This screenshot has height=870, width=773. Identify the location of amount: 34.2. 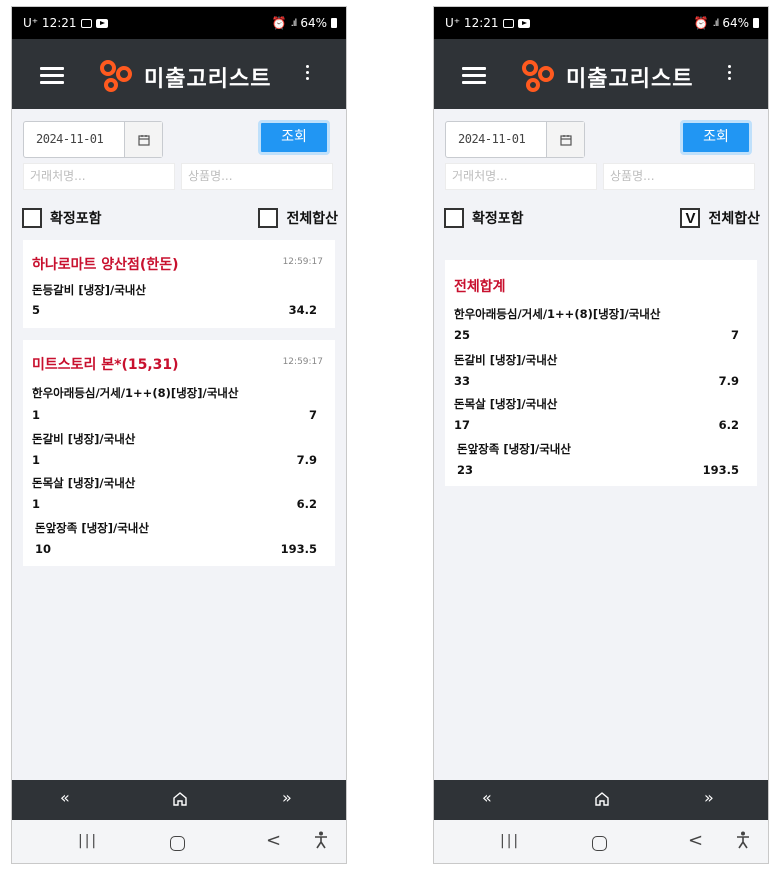
(302, 310).